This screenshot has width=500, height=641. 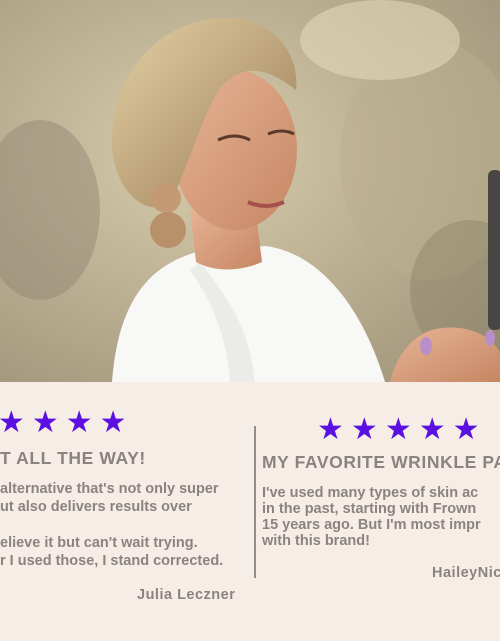 I want to click on review-author: Julia Leczner, so click(x=186, y=595).